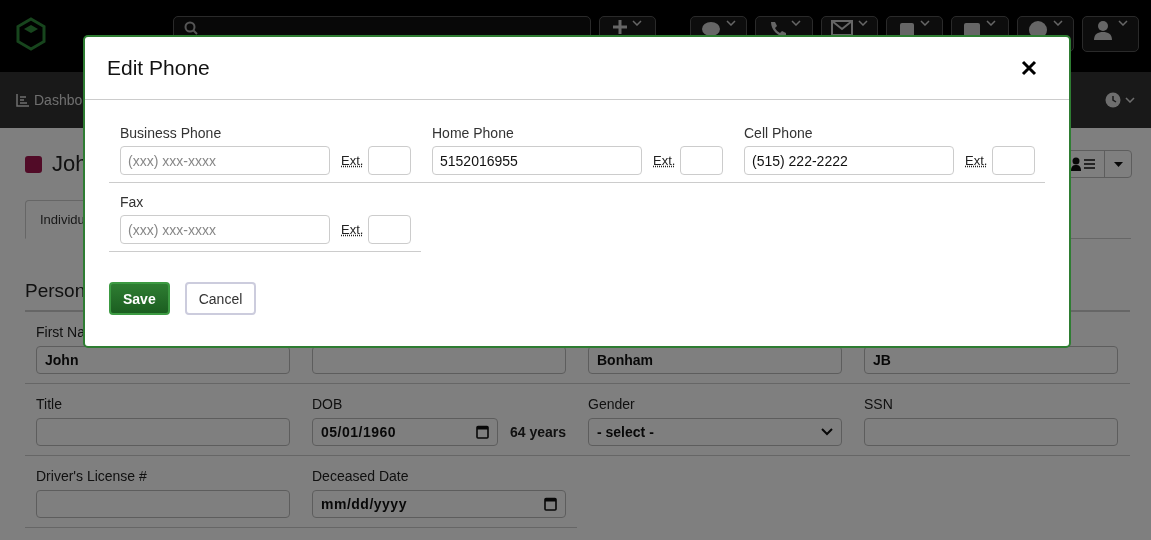 This screenshot has width=1151, height=540. I want to click on history-menu-button, so click(1120, 100).